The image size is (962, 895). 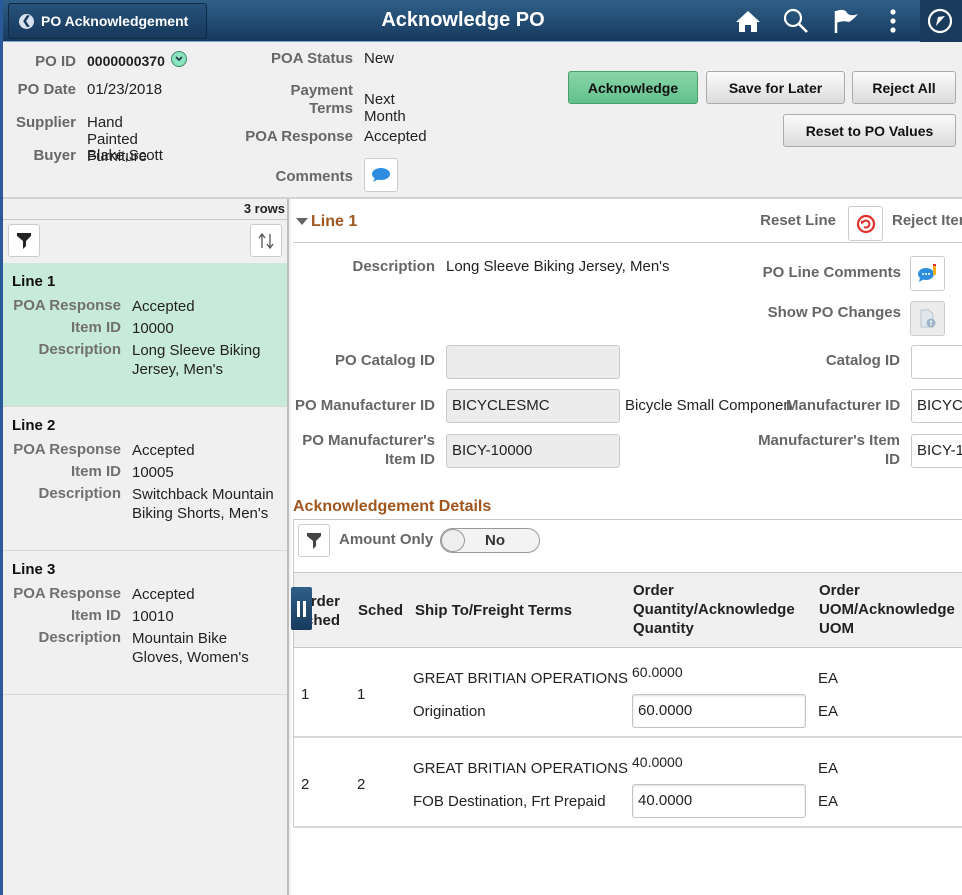 I want to click on row-count: 3 rows, so click(x=264, y=208).